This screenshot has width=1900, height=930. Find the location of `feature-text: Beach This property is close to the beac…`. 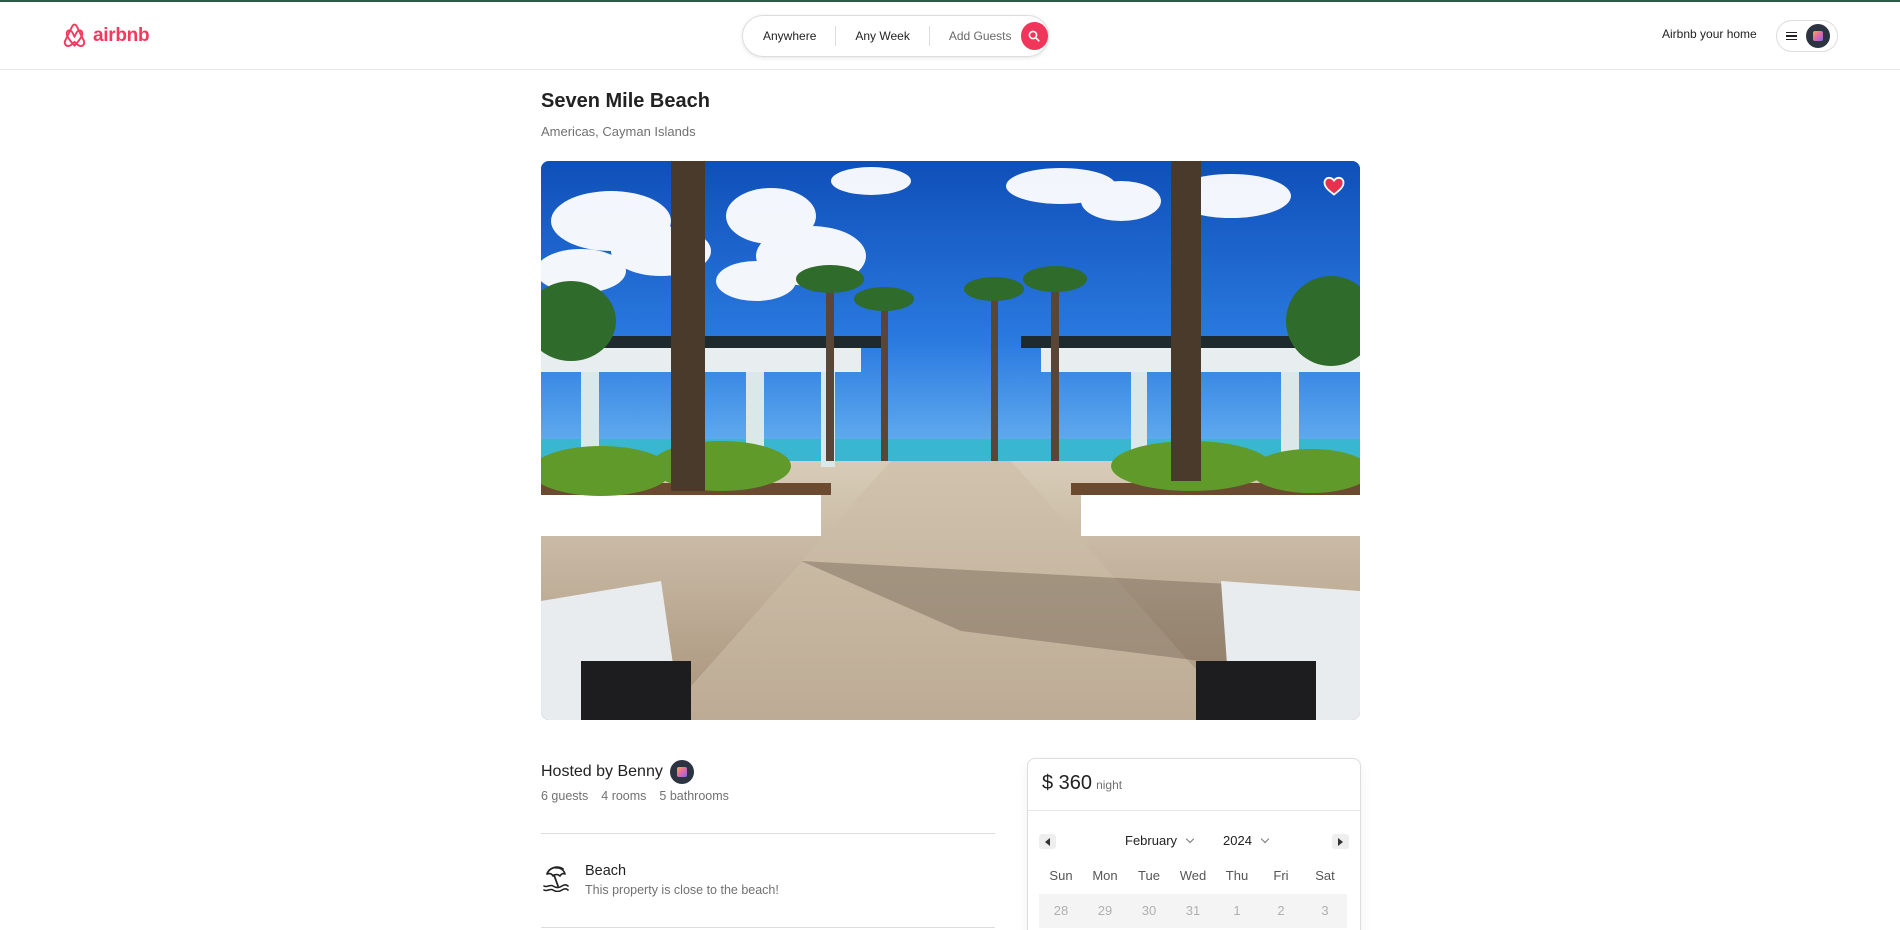

feature-text: Beach This property is close to the beac… is located at coordinates (682, 879).